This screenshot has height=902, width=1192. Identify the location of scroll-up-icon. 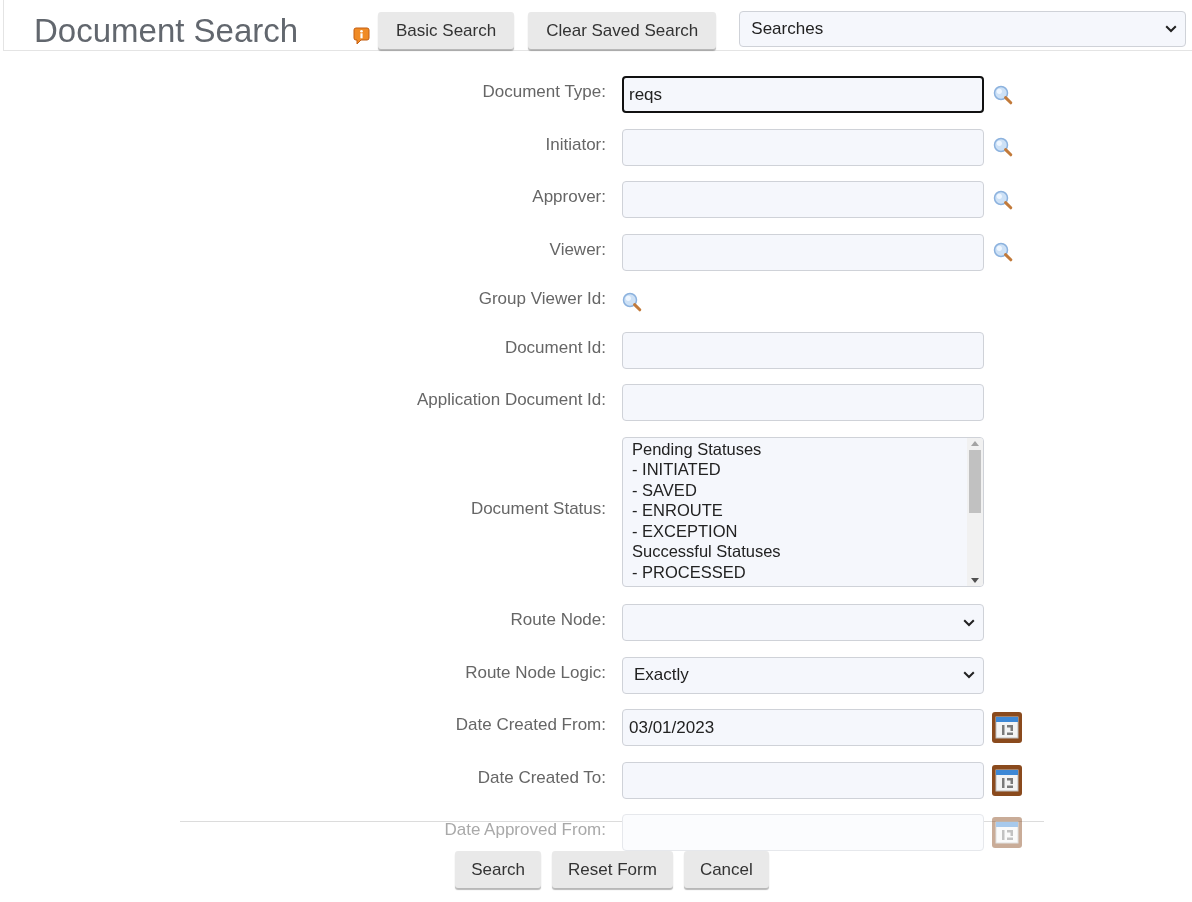
(975, 443).